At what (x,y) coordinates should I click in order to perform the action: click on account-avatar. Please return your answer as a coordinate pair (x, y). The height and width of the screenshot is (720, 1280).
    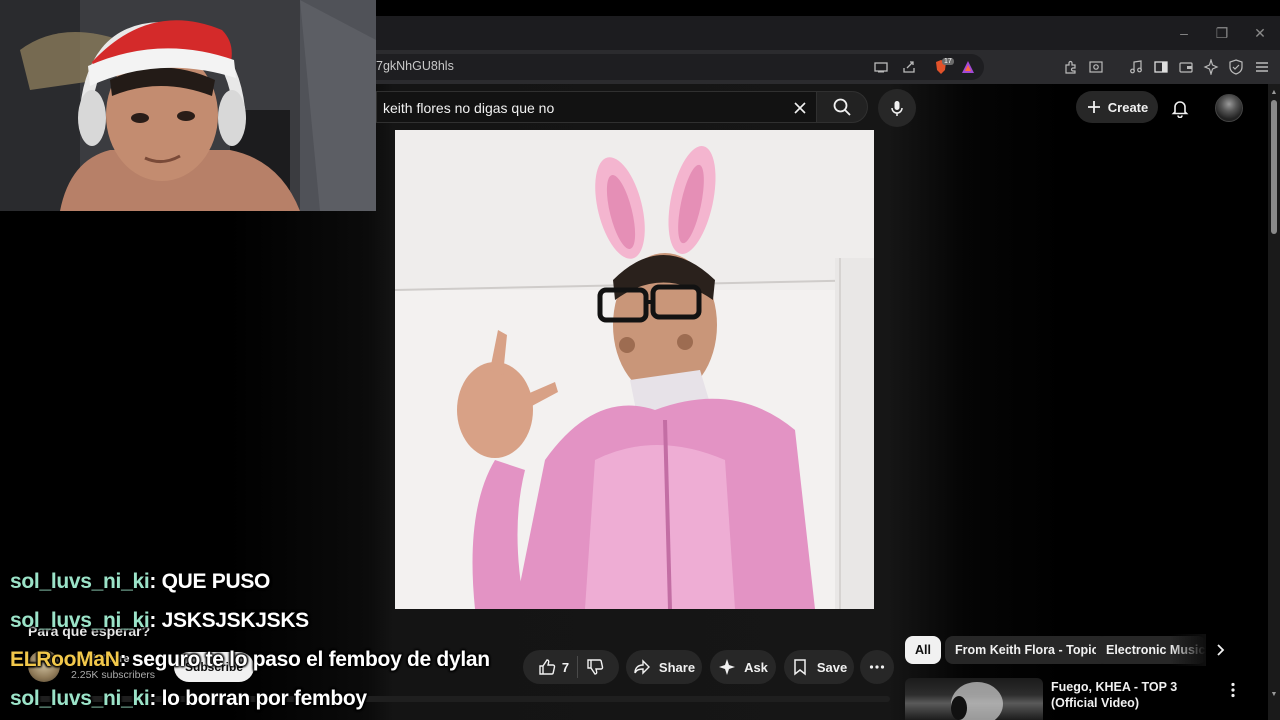
    Looking at the image, I should click on (1229, 108).